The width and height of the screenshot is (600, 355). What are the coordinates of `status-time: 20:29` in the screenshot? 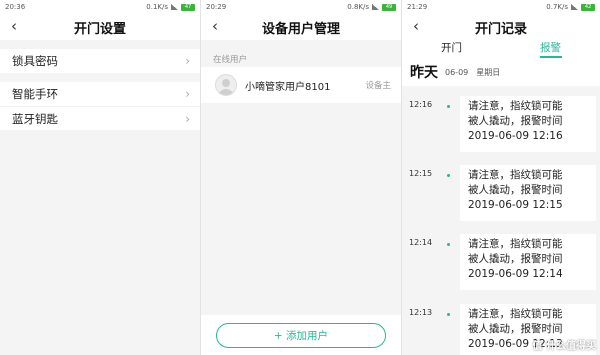 It's located at (216, 7).